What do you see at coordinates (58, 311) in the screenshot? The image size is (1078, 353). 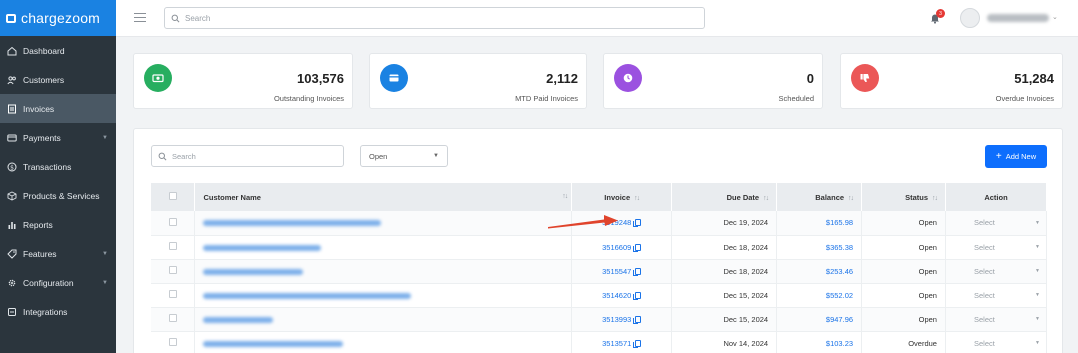 I see `sidebar-item-integrations: Integrations` at bounding box center [58, 311].